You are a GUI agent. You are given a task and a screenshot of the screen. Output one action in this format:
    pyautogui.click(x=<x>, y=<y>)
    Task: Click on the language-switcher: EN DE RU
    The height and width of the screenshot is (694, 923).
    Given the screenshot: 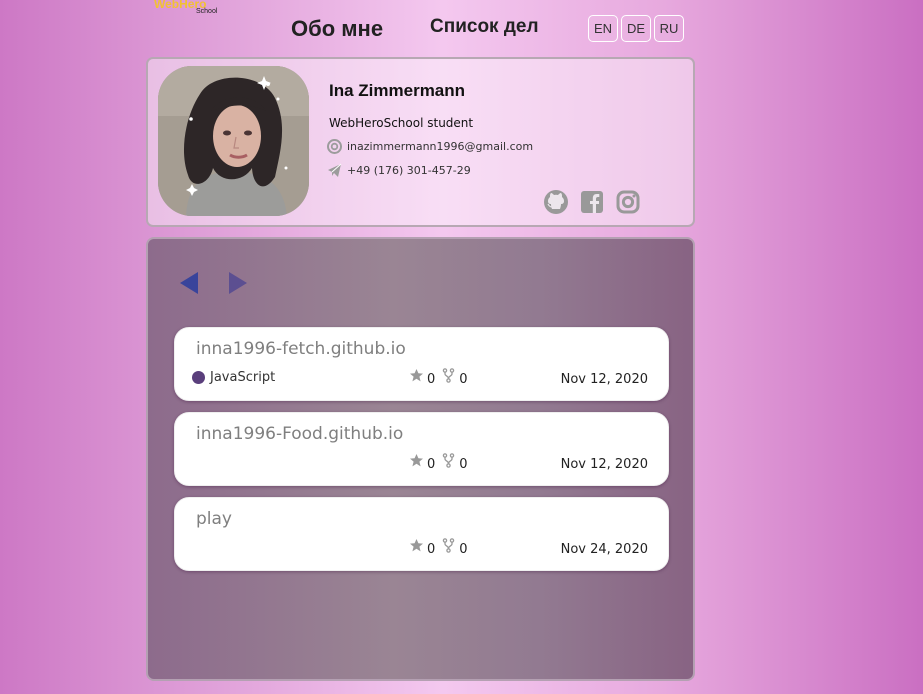 What is the action you would take?
    pyautogui.click(x=636, y=28)
    